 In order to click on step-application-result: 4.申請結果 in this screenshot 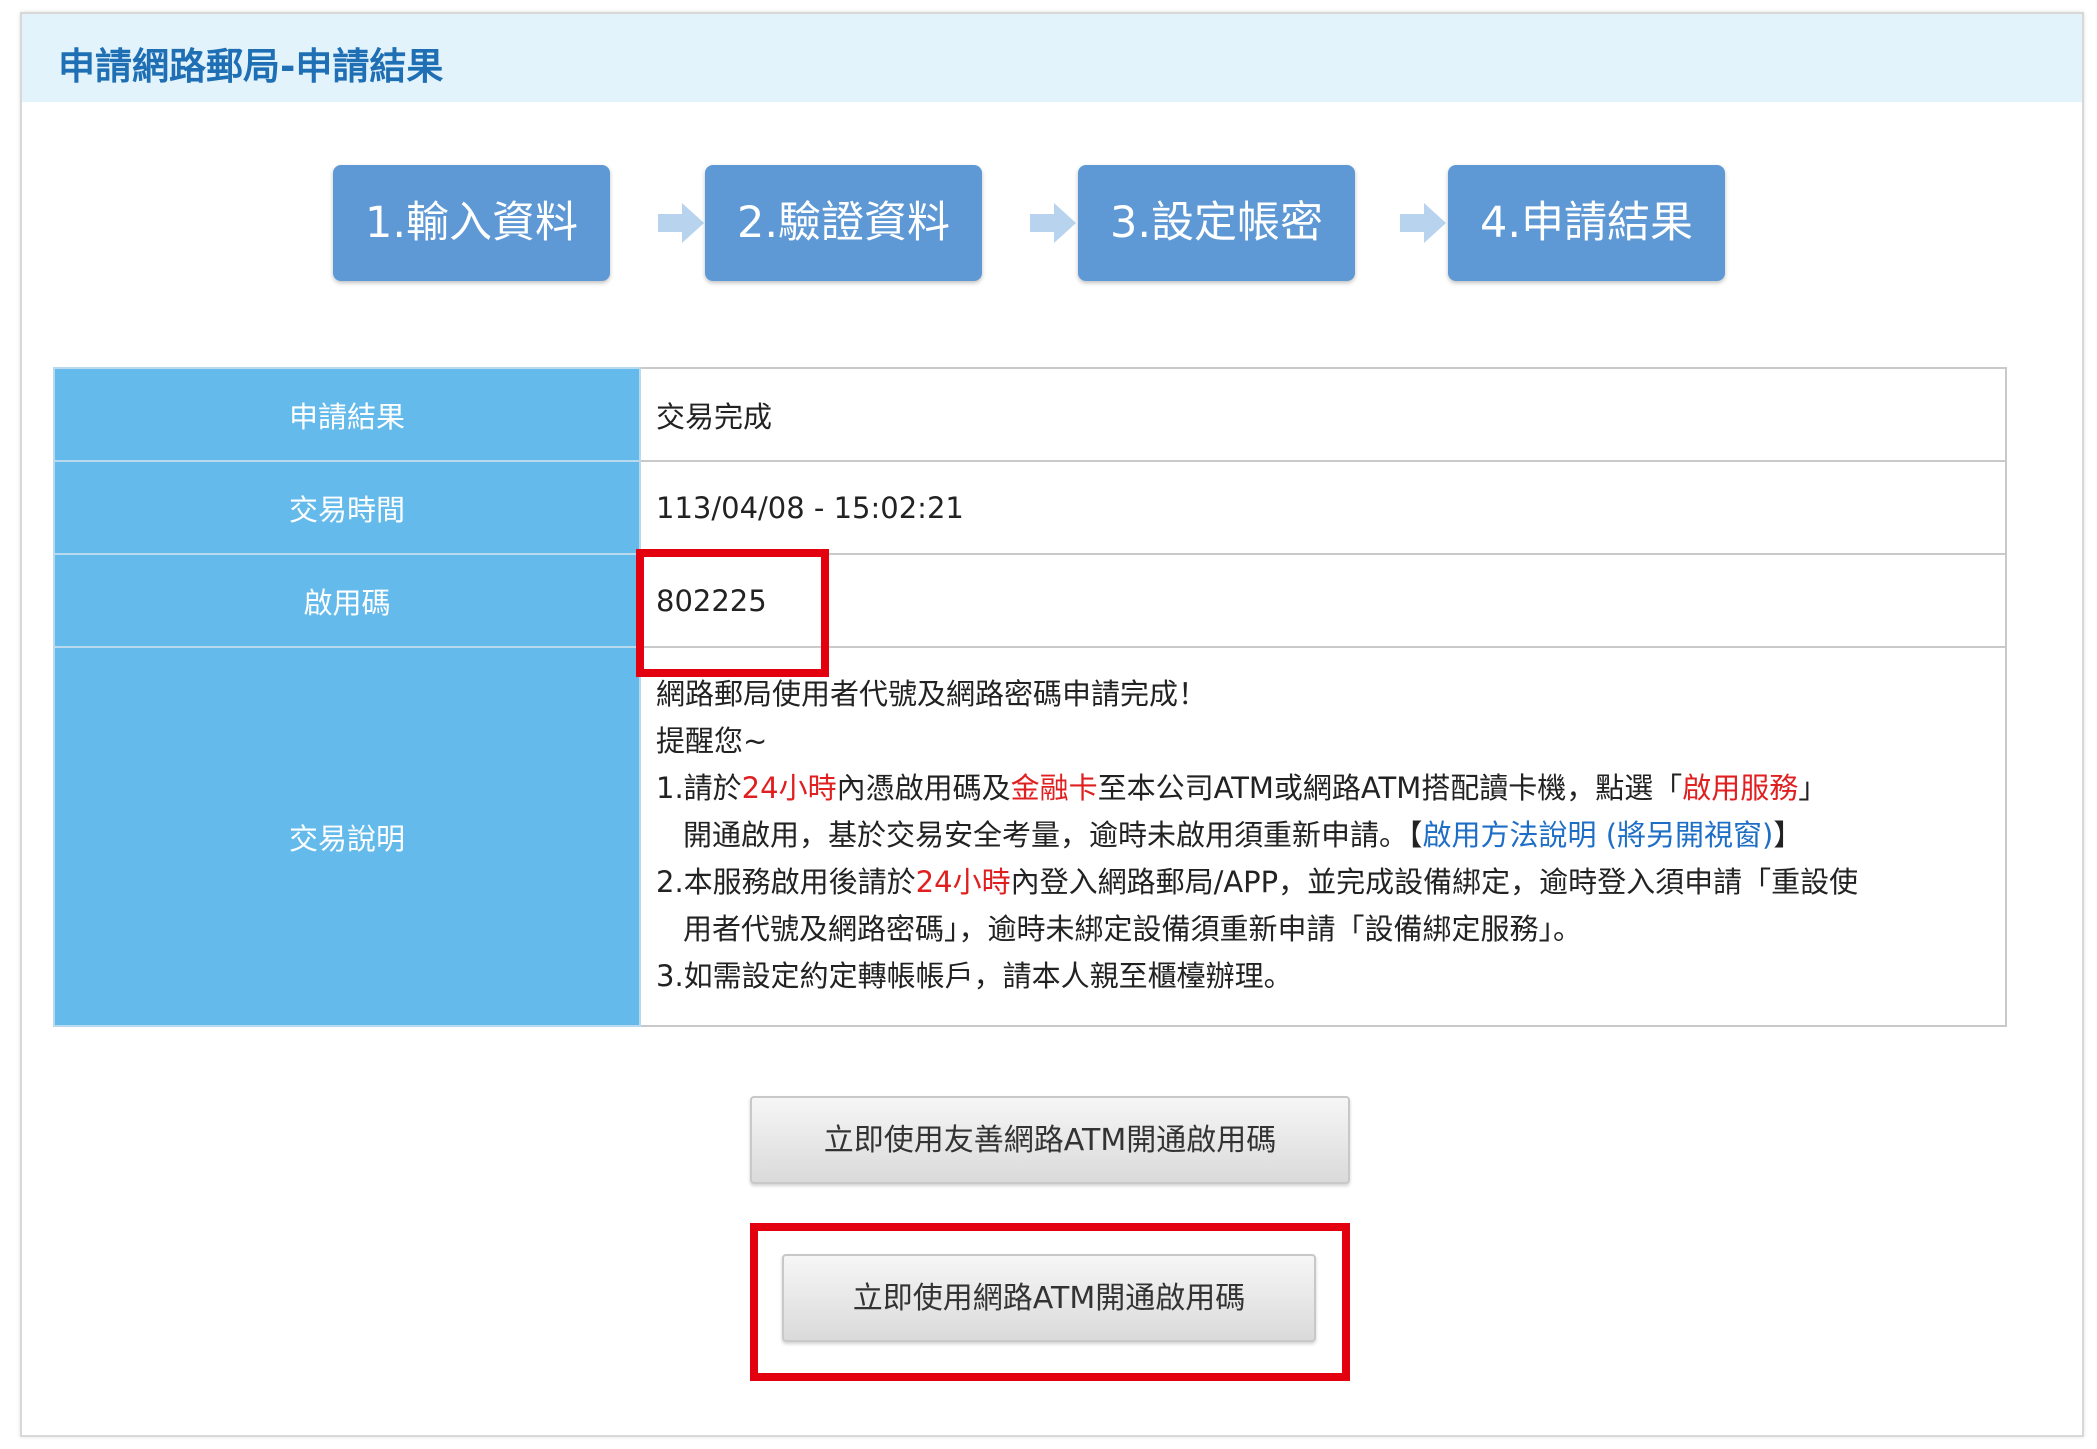, I will do `click(1586, 223)`.